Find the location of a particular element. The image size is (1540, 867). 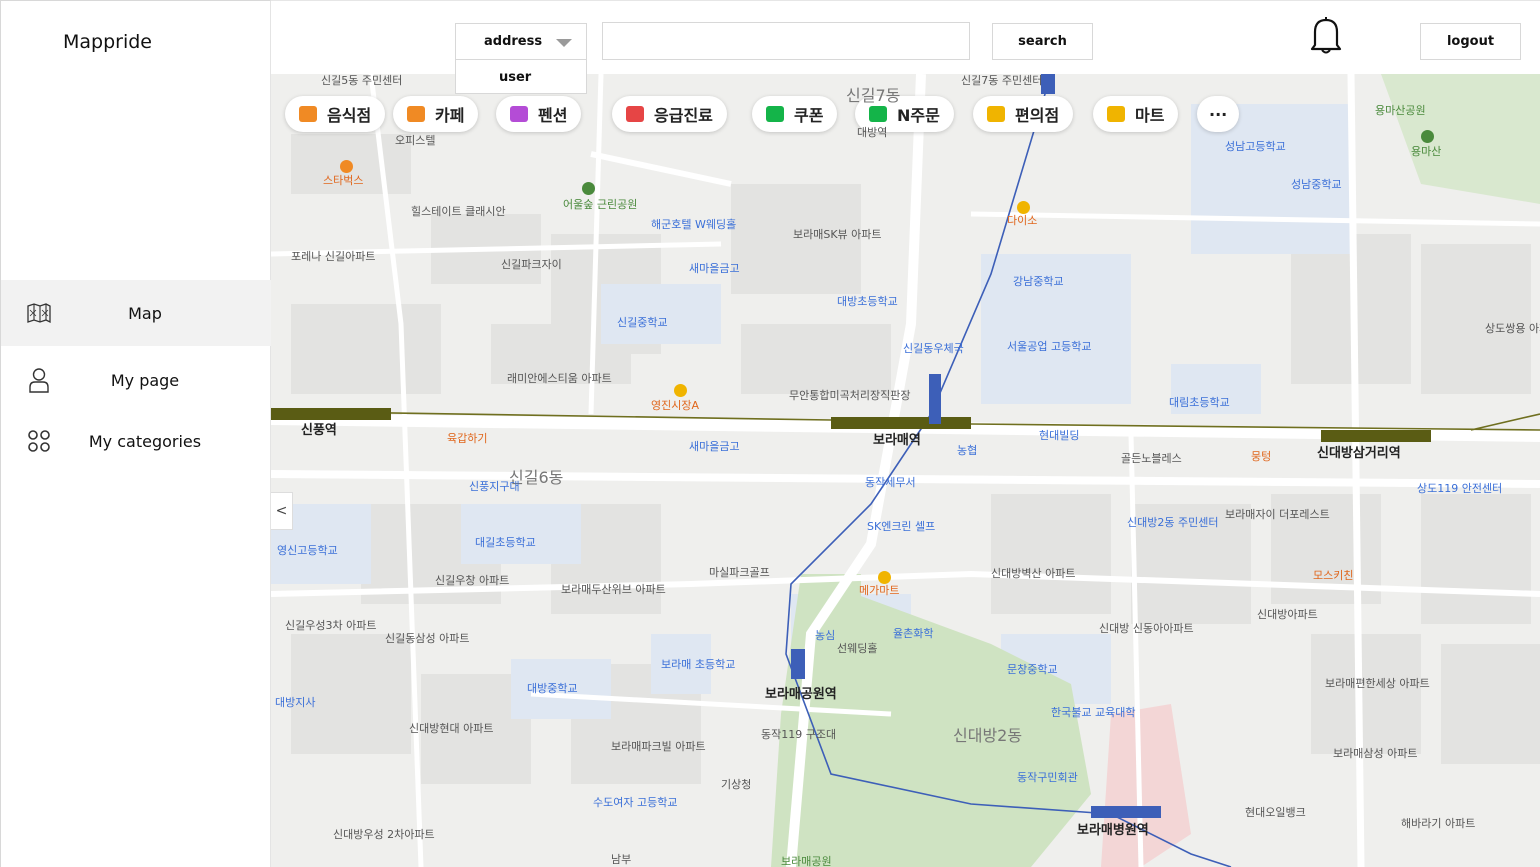

map-poi: 무안통합미곡처리장직판장 is located at coordinates (849, 395).